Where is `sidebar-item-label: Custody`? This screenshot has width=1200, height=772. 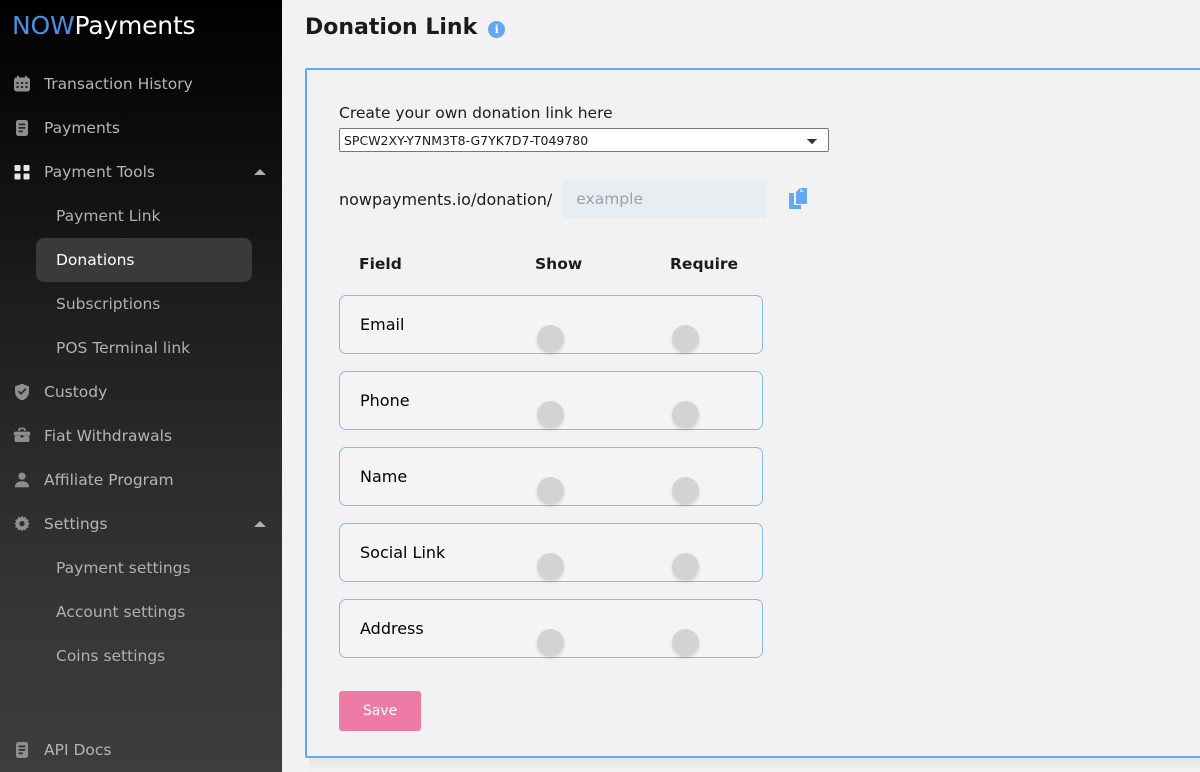 sidebar-item-label: Custody is located at coordinates (76, 392).